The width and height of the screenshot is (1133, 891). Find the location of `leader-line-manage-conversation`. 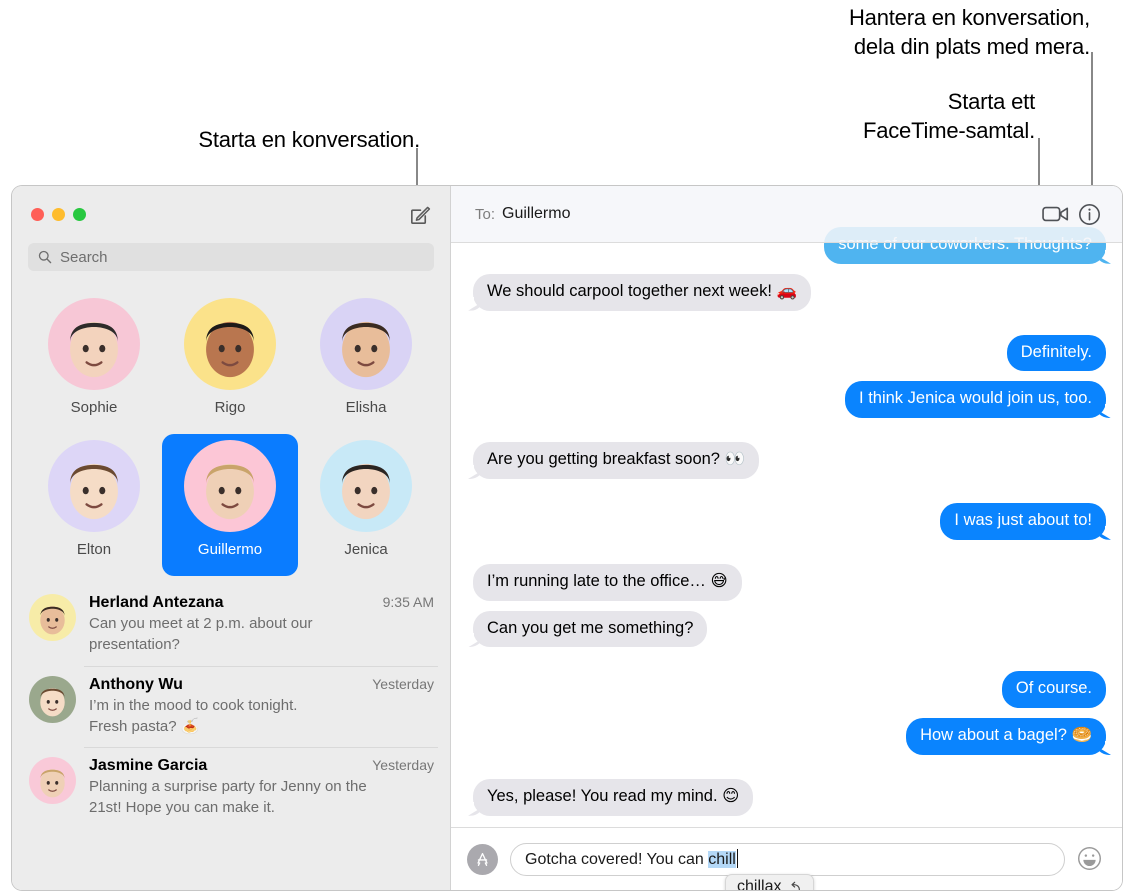

leader-line-manage-conversation is located at coordinates (1092, 126).